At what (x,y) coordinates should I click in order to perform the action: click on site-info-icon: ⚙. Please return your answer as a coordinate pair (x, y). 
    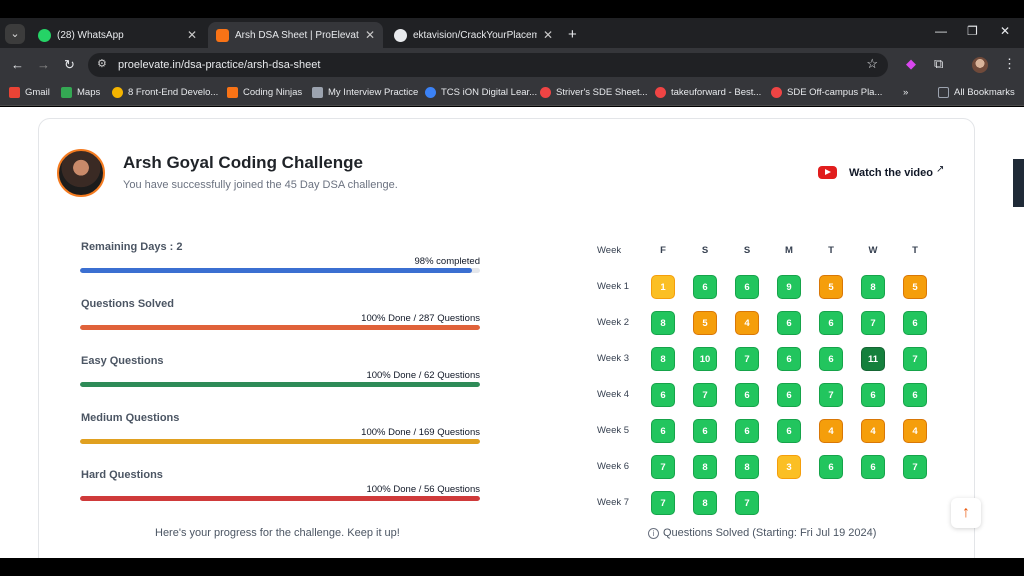
    Looking at the image, I should click on (102, 63).